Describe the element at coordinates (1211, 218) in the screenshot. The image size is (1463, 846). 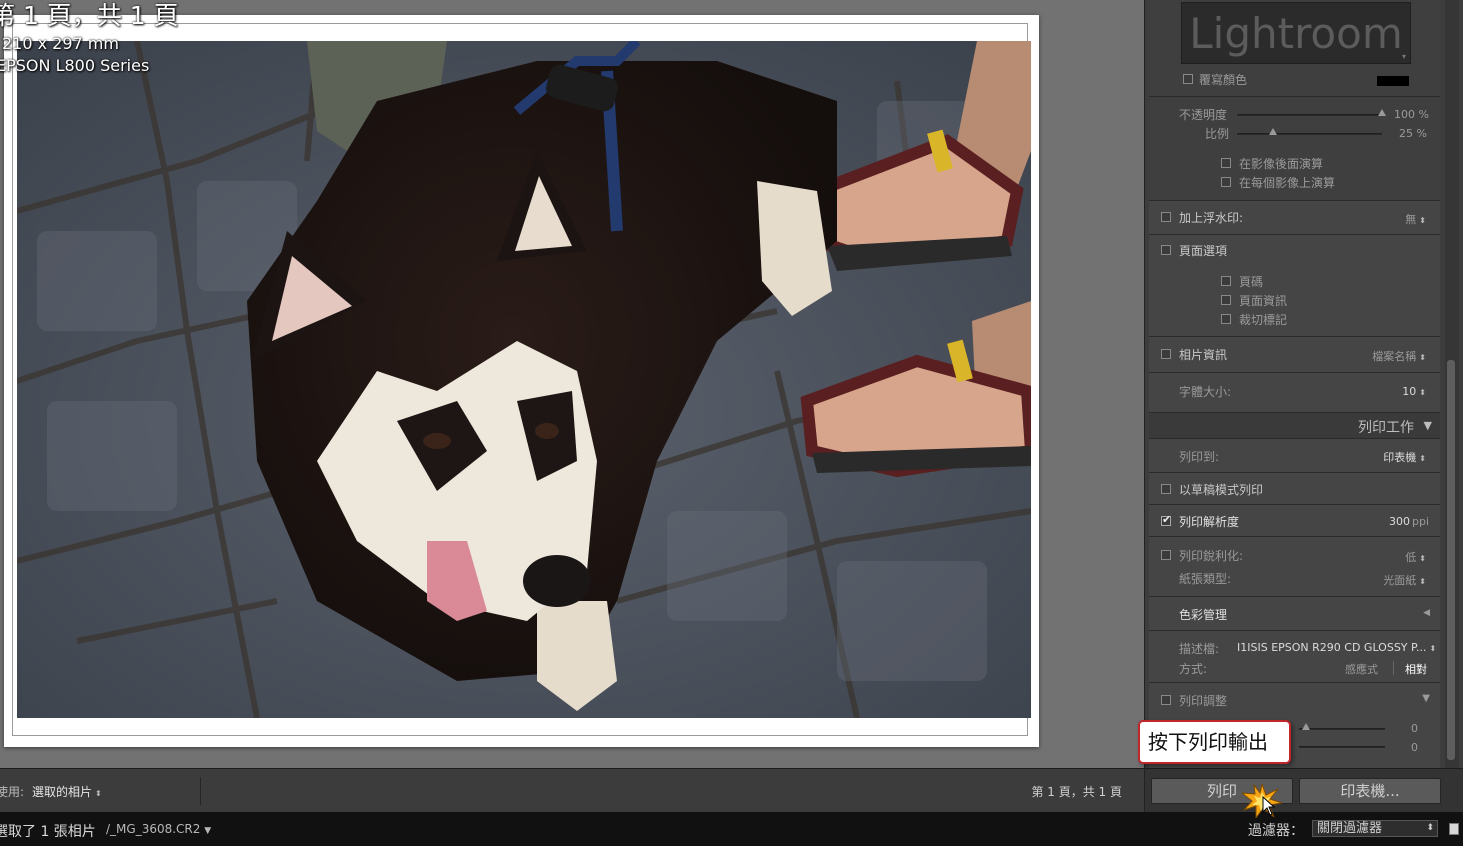
I see `watermark-label: 加上浮水印:` at that location.